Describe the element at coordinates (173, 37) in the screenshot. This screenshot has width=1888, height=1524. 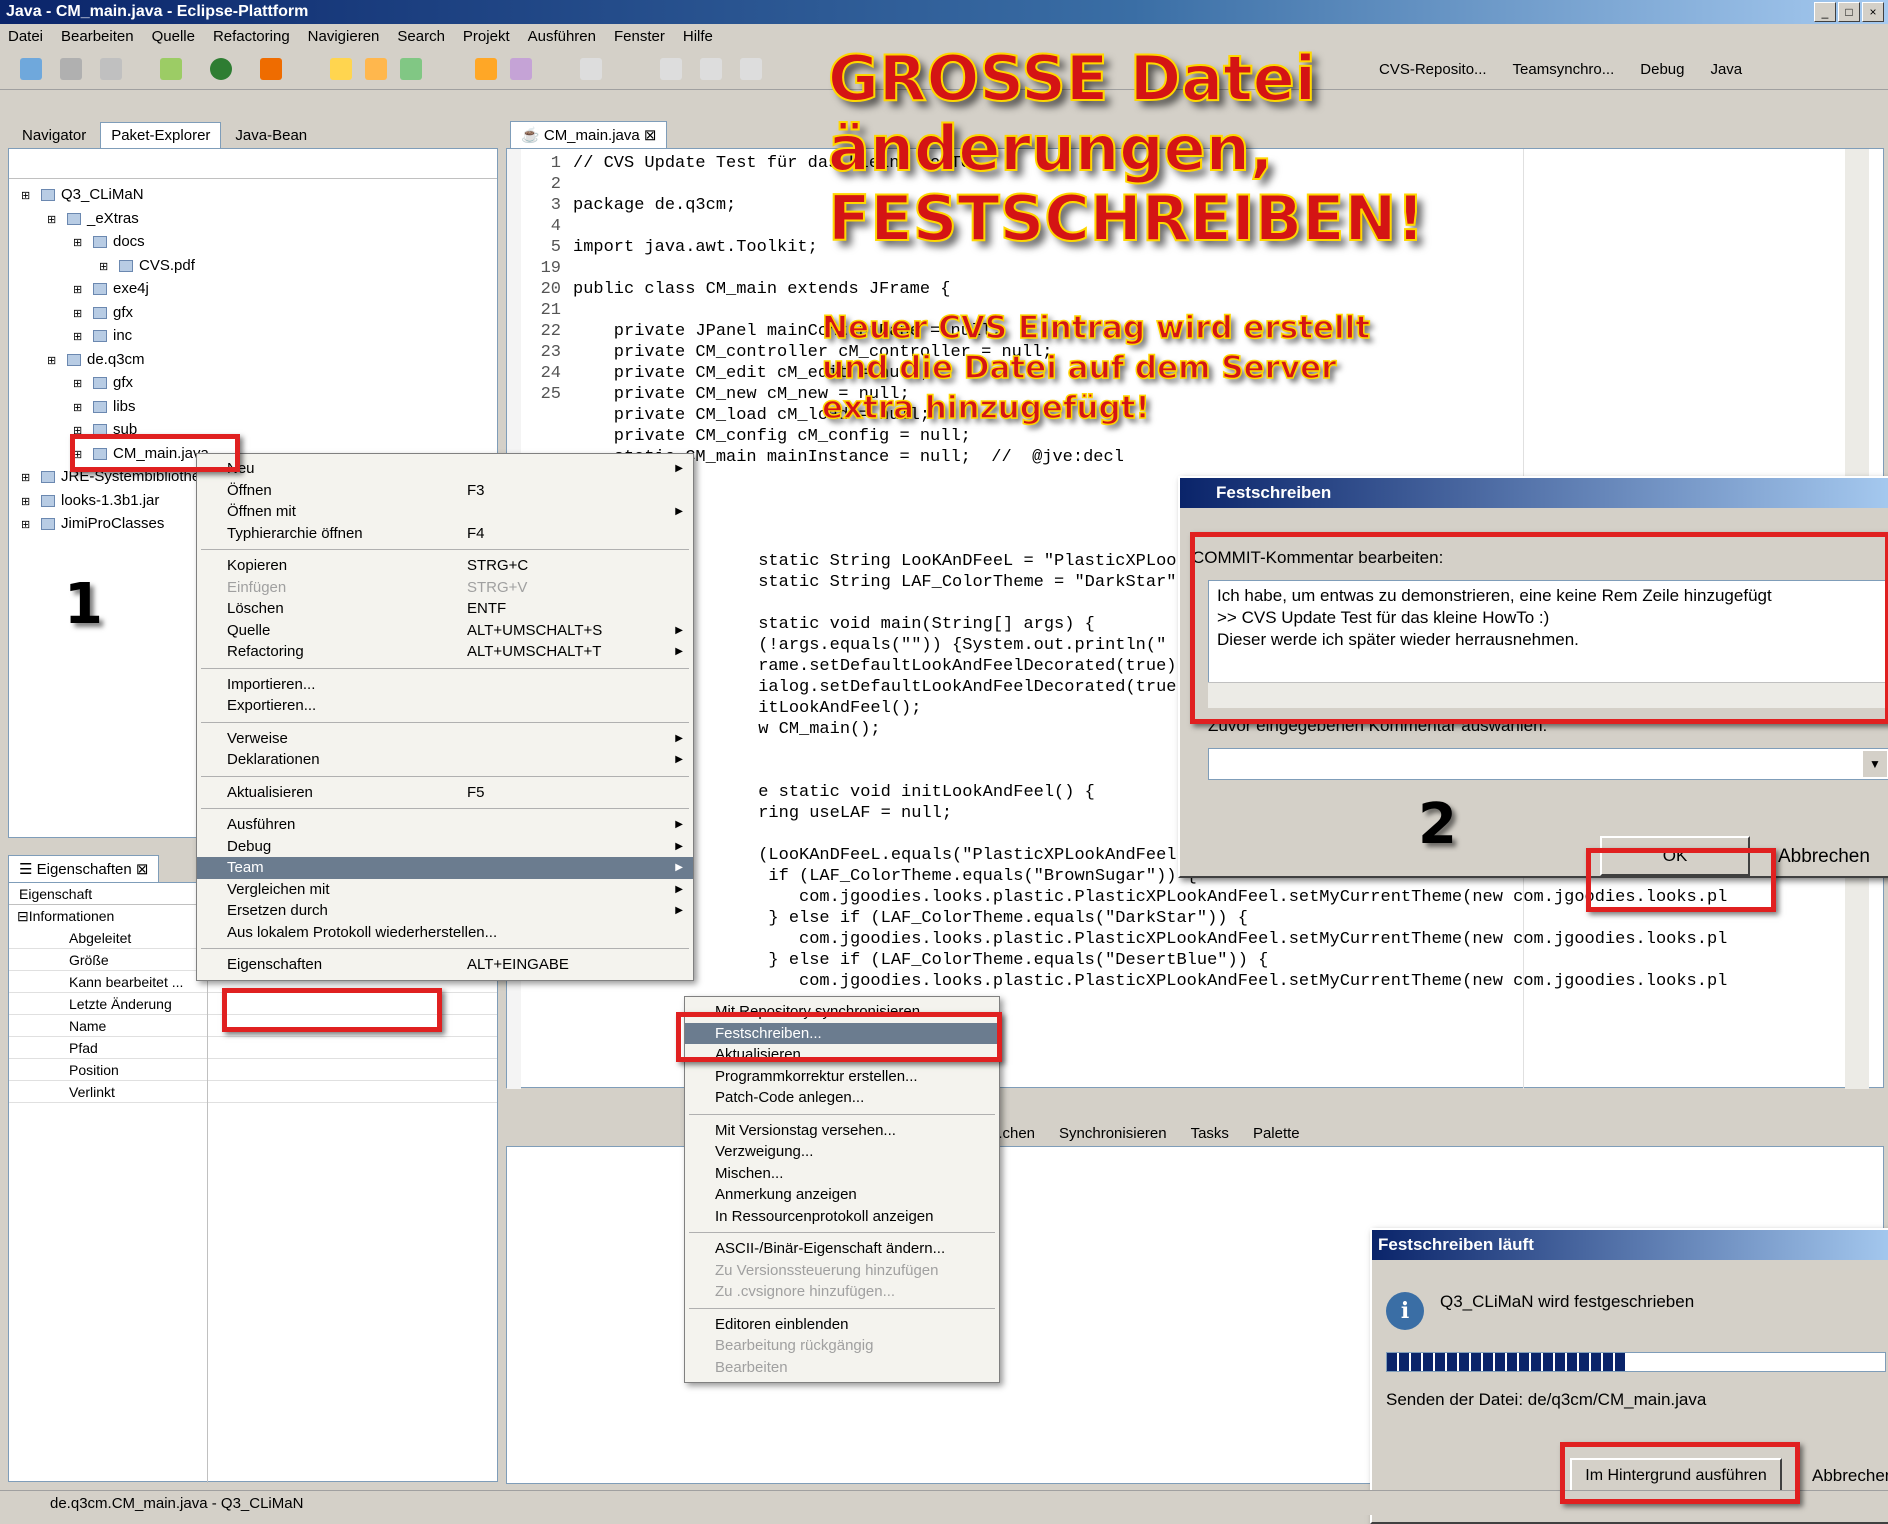
I see `menu-quelle: Quelle` at that location.